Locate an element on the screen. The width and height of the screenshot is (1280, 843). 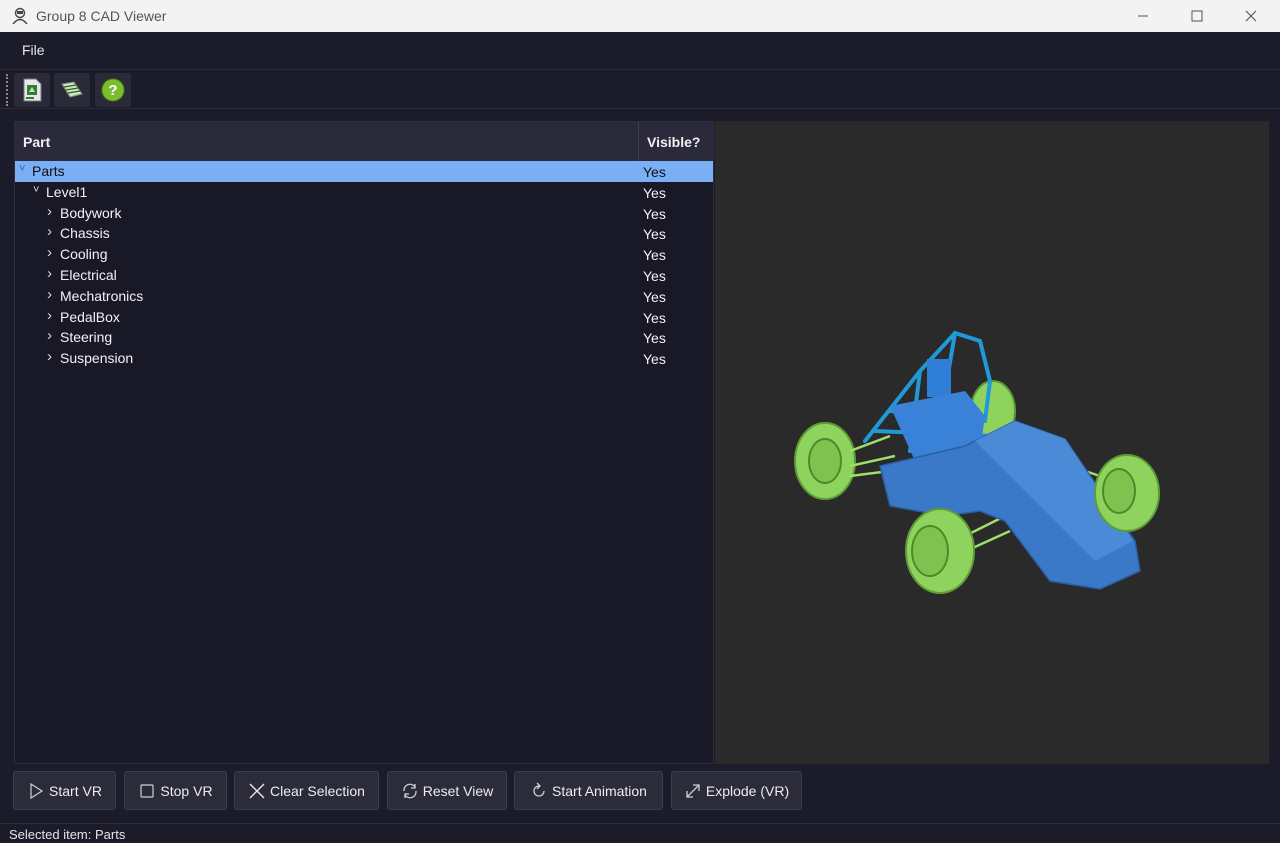
tree-row: › Suspension Yes is located at coordinates (364, 358).